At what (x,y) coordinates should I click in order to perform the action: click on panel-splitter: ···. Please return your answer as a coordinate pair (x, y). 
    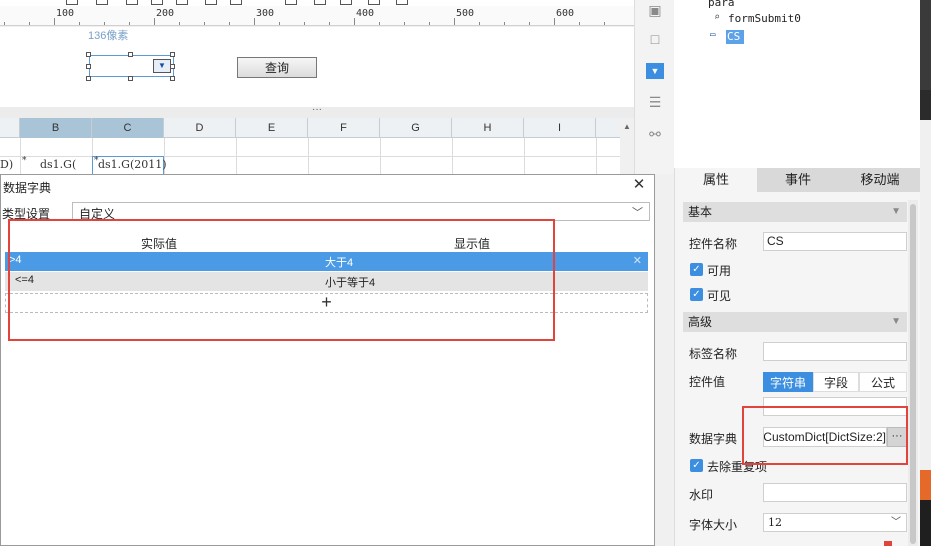
    Looking at the image, I should click on (317, 111).